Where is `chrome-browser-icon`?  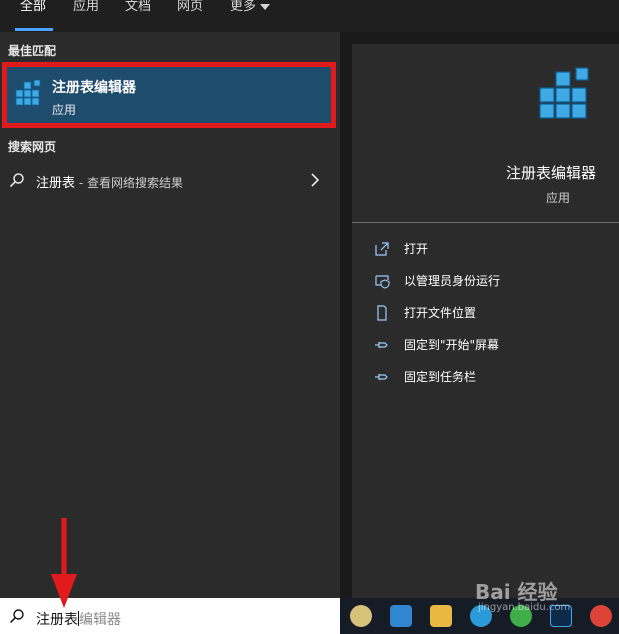
chrome-browser-icon is located at coordinates (601, 616).